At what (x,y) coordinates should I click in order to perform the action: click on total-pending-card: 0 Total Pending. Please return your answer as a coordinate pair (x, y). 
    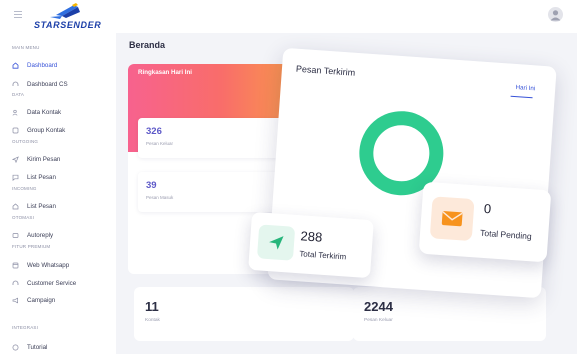
    Looking at the image, I should click on (485, 222).